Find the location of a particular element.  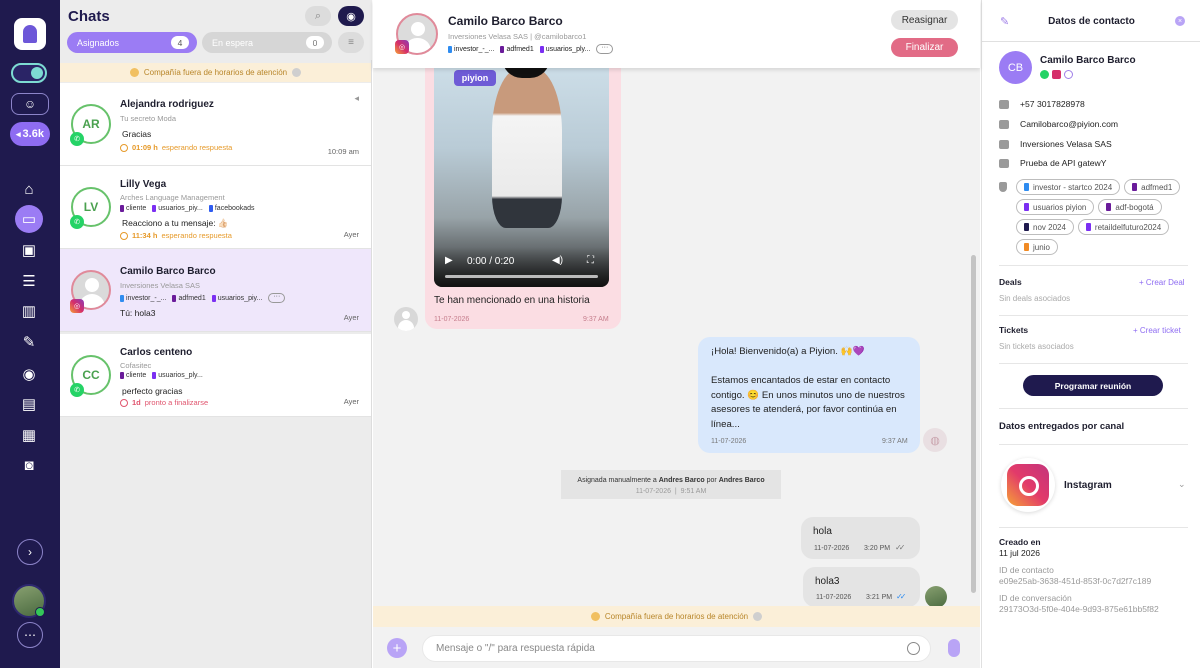

add-attachment-button: + is located at coordinates (397, 648).